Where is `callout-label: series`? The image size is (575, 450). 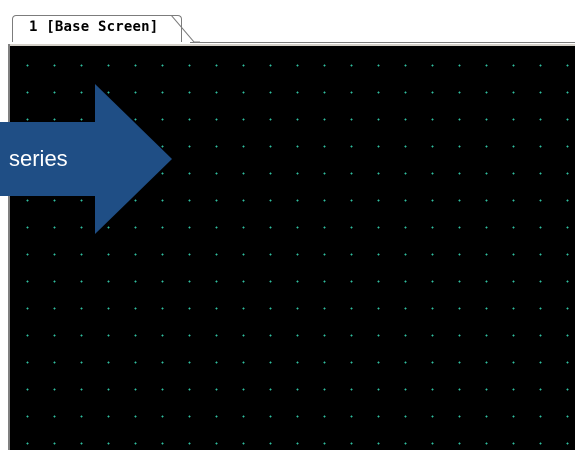 callout-label: series is located at coordinates (38, 158).